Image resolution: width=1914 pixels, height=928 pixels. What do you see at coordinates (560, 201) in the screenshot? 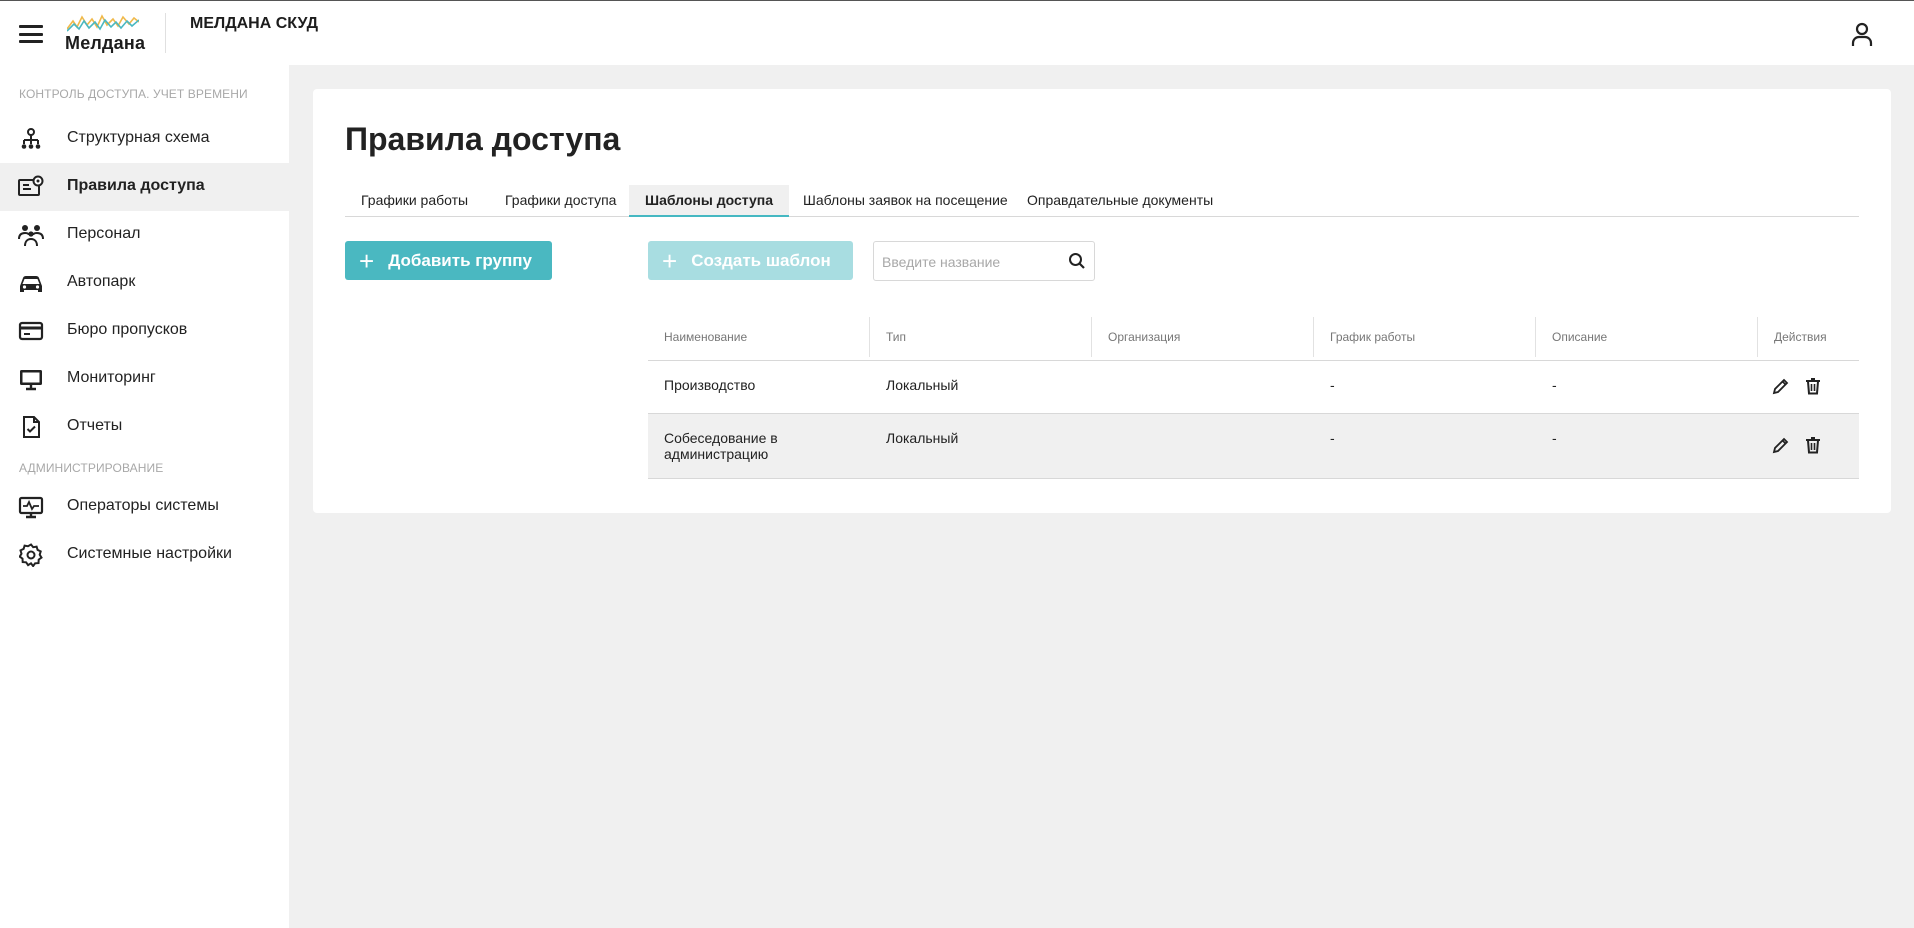
I see `tab-access-schedules: Графики доступа` at bounding box center [560, 201].